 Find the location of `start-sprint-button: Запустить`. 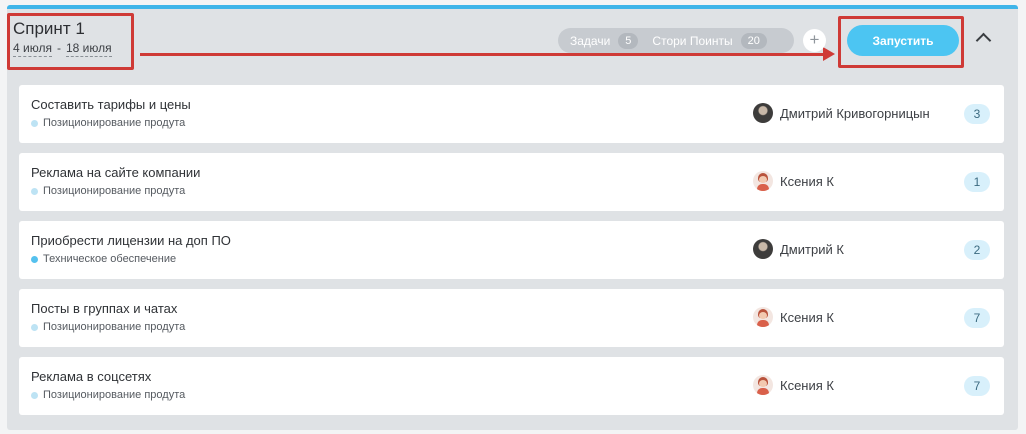

start-sprint-button: Запустить is located at coordinates (903, 40).